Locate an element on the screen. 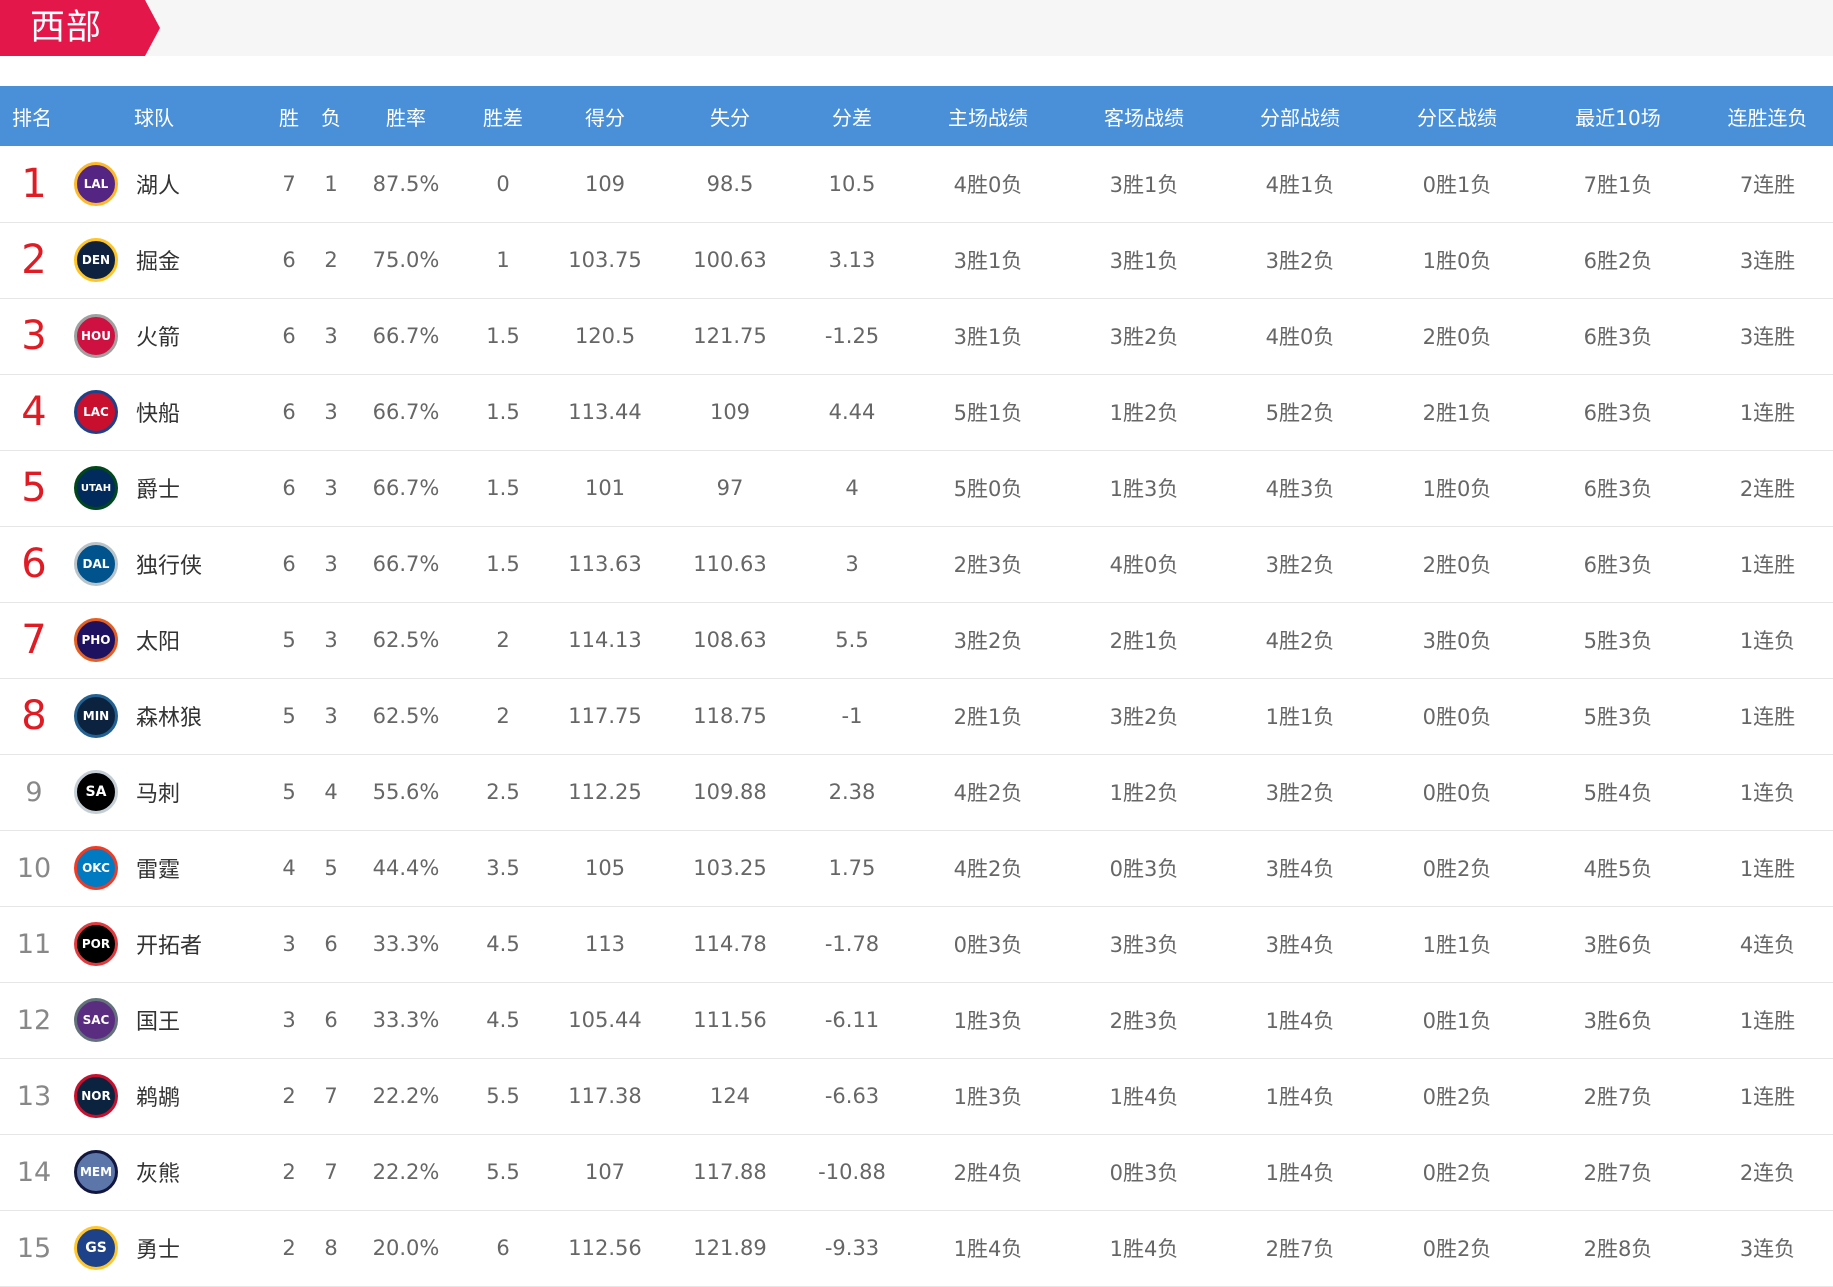  team-games-behind: 5.5 is located at coordinates (503, 1172).